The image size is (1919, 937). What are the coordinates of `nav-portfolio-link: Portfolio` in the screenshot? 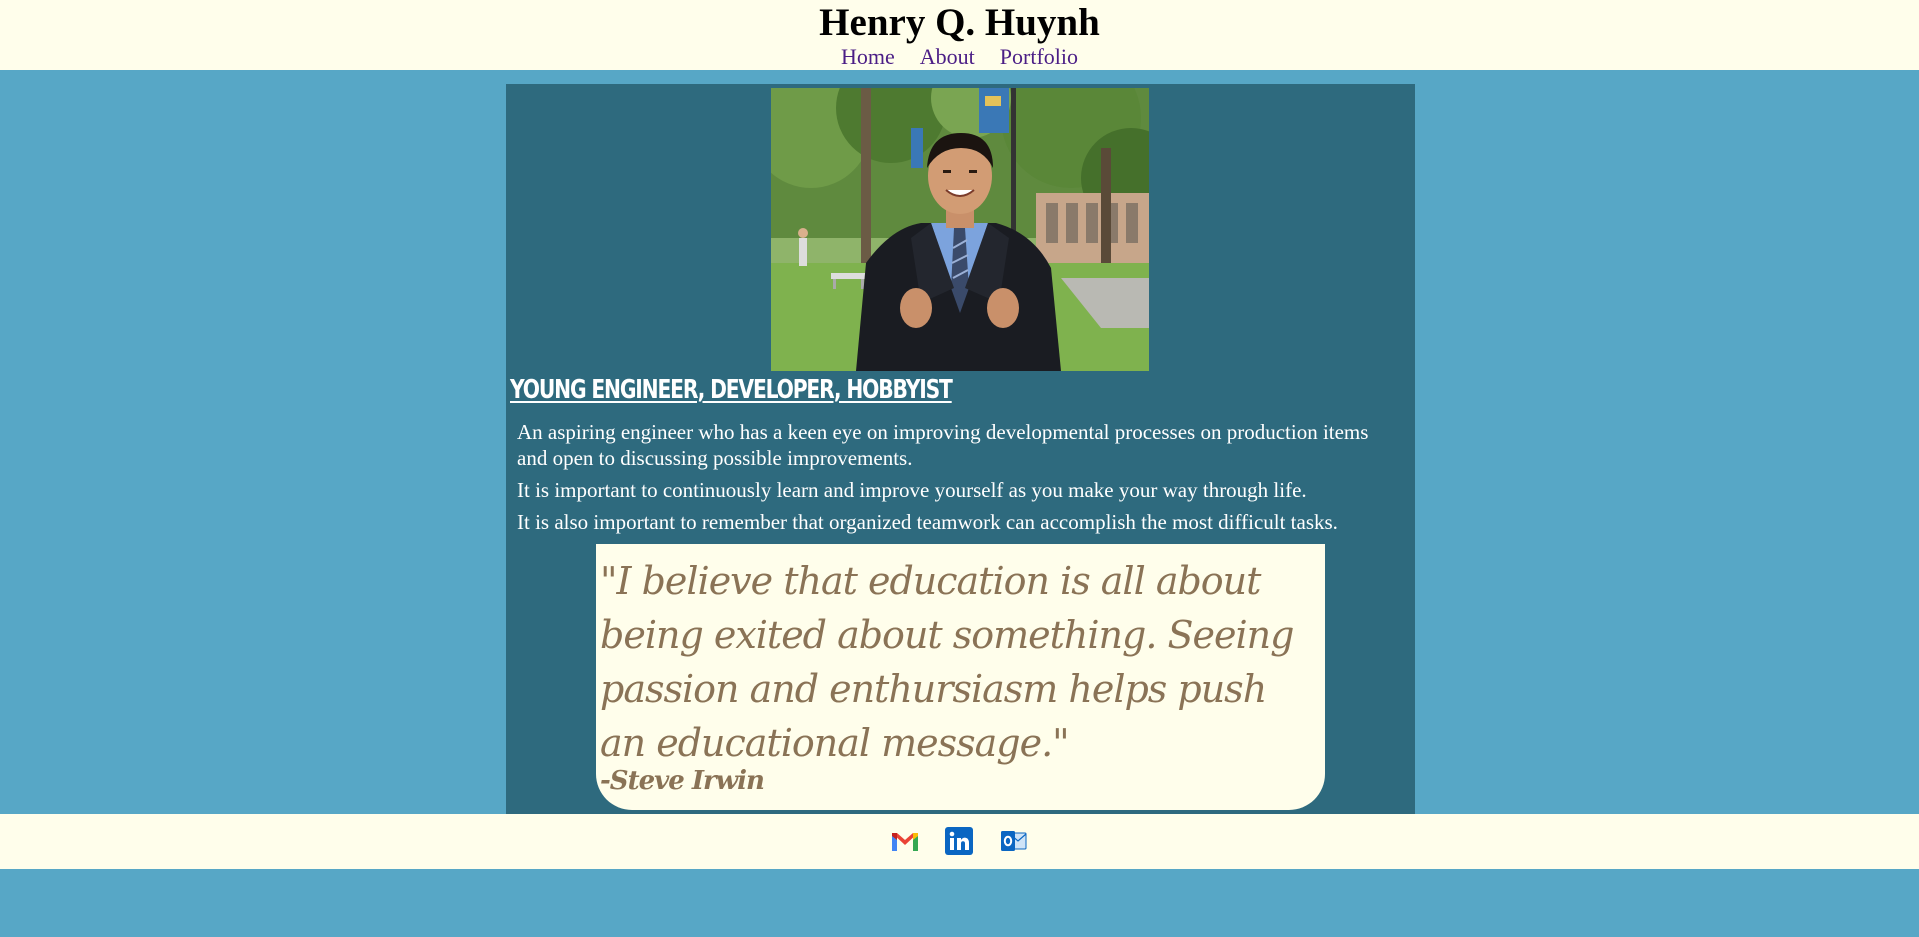 It's located at (1039, 57).